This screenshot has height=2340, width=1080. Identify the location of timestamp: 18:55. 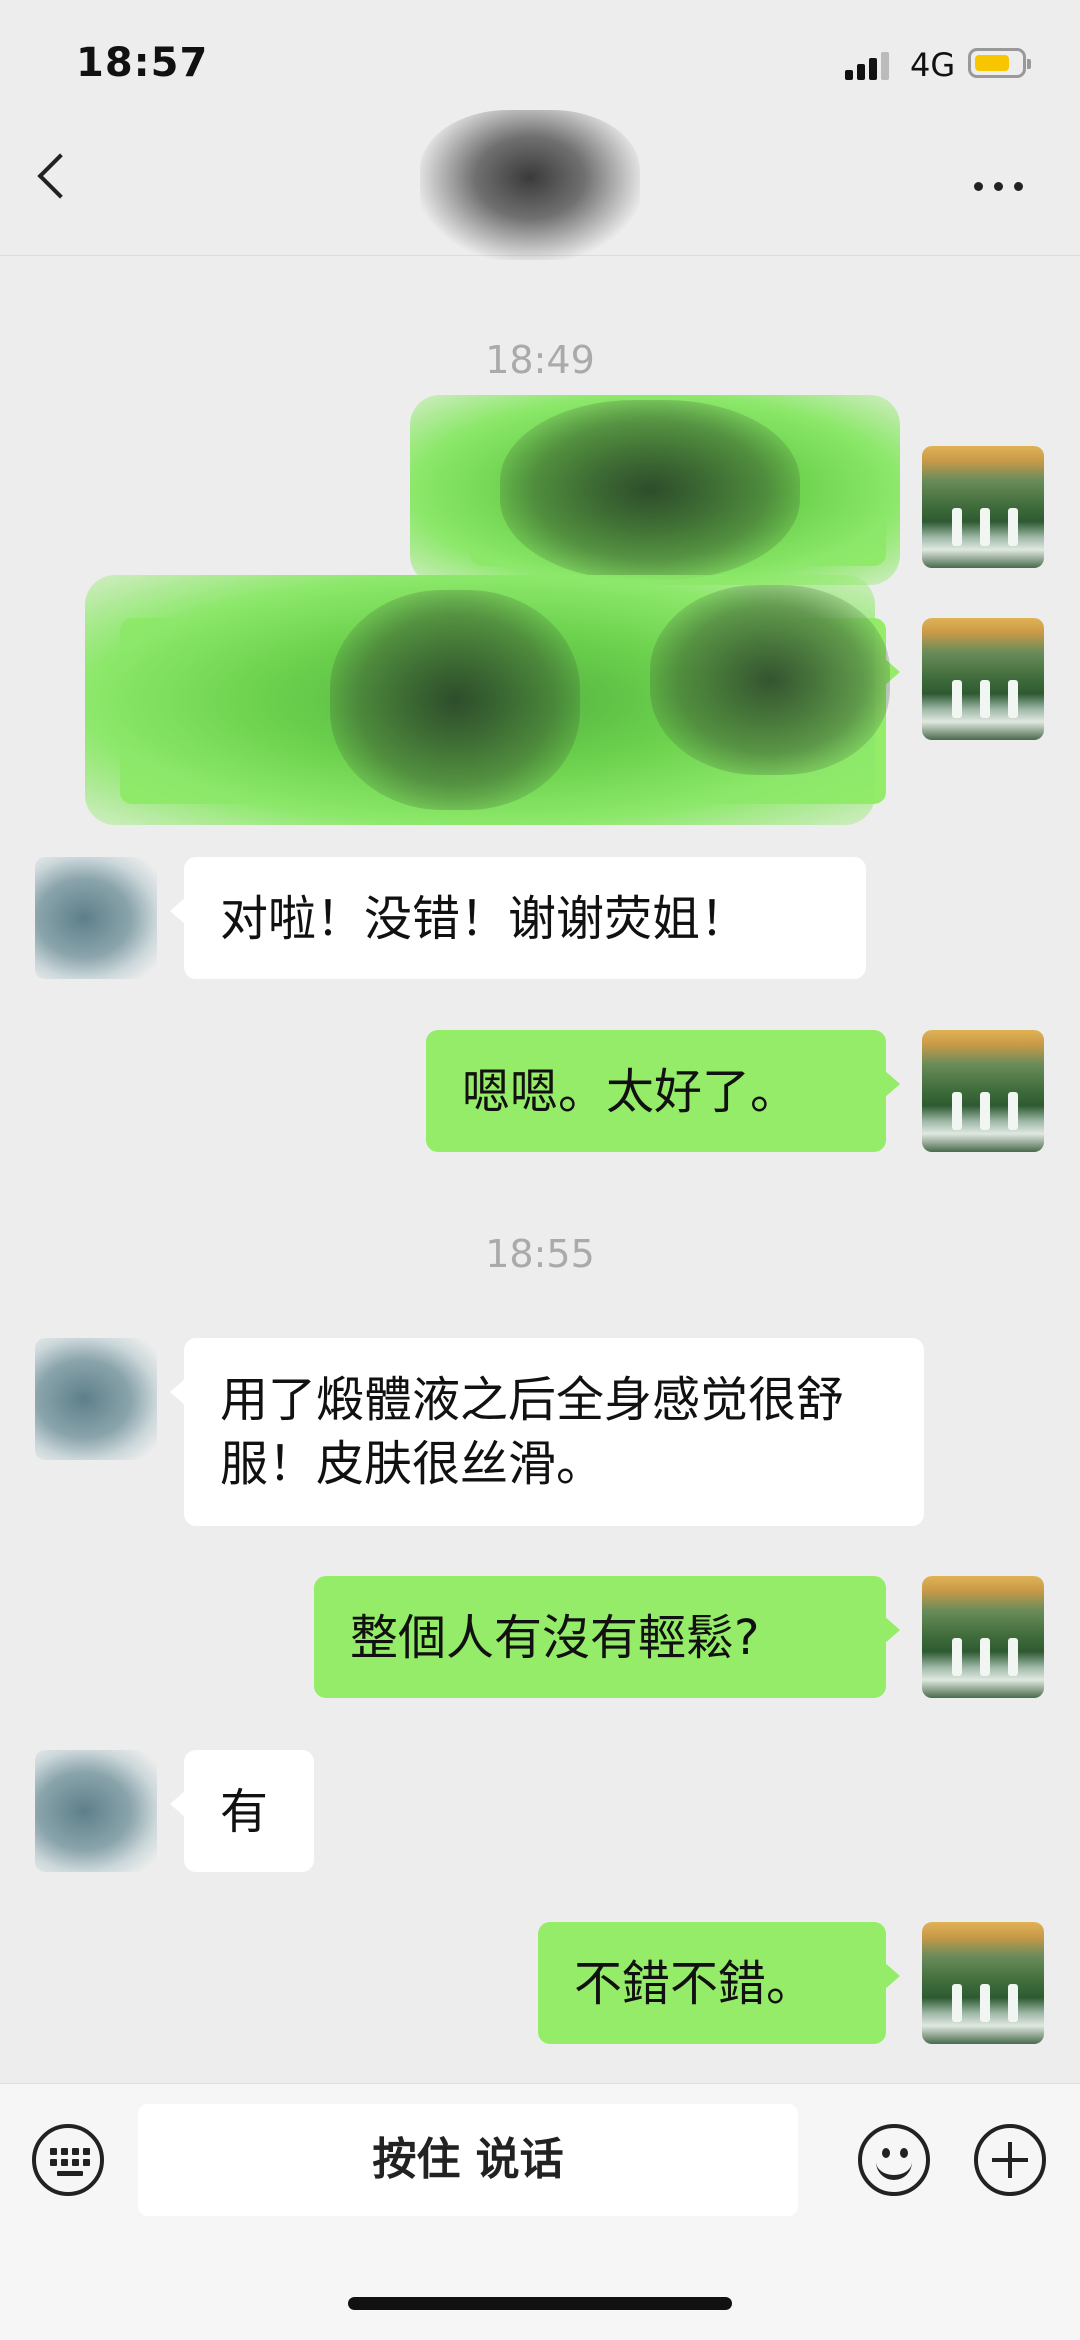
(540, 1254).